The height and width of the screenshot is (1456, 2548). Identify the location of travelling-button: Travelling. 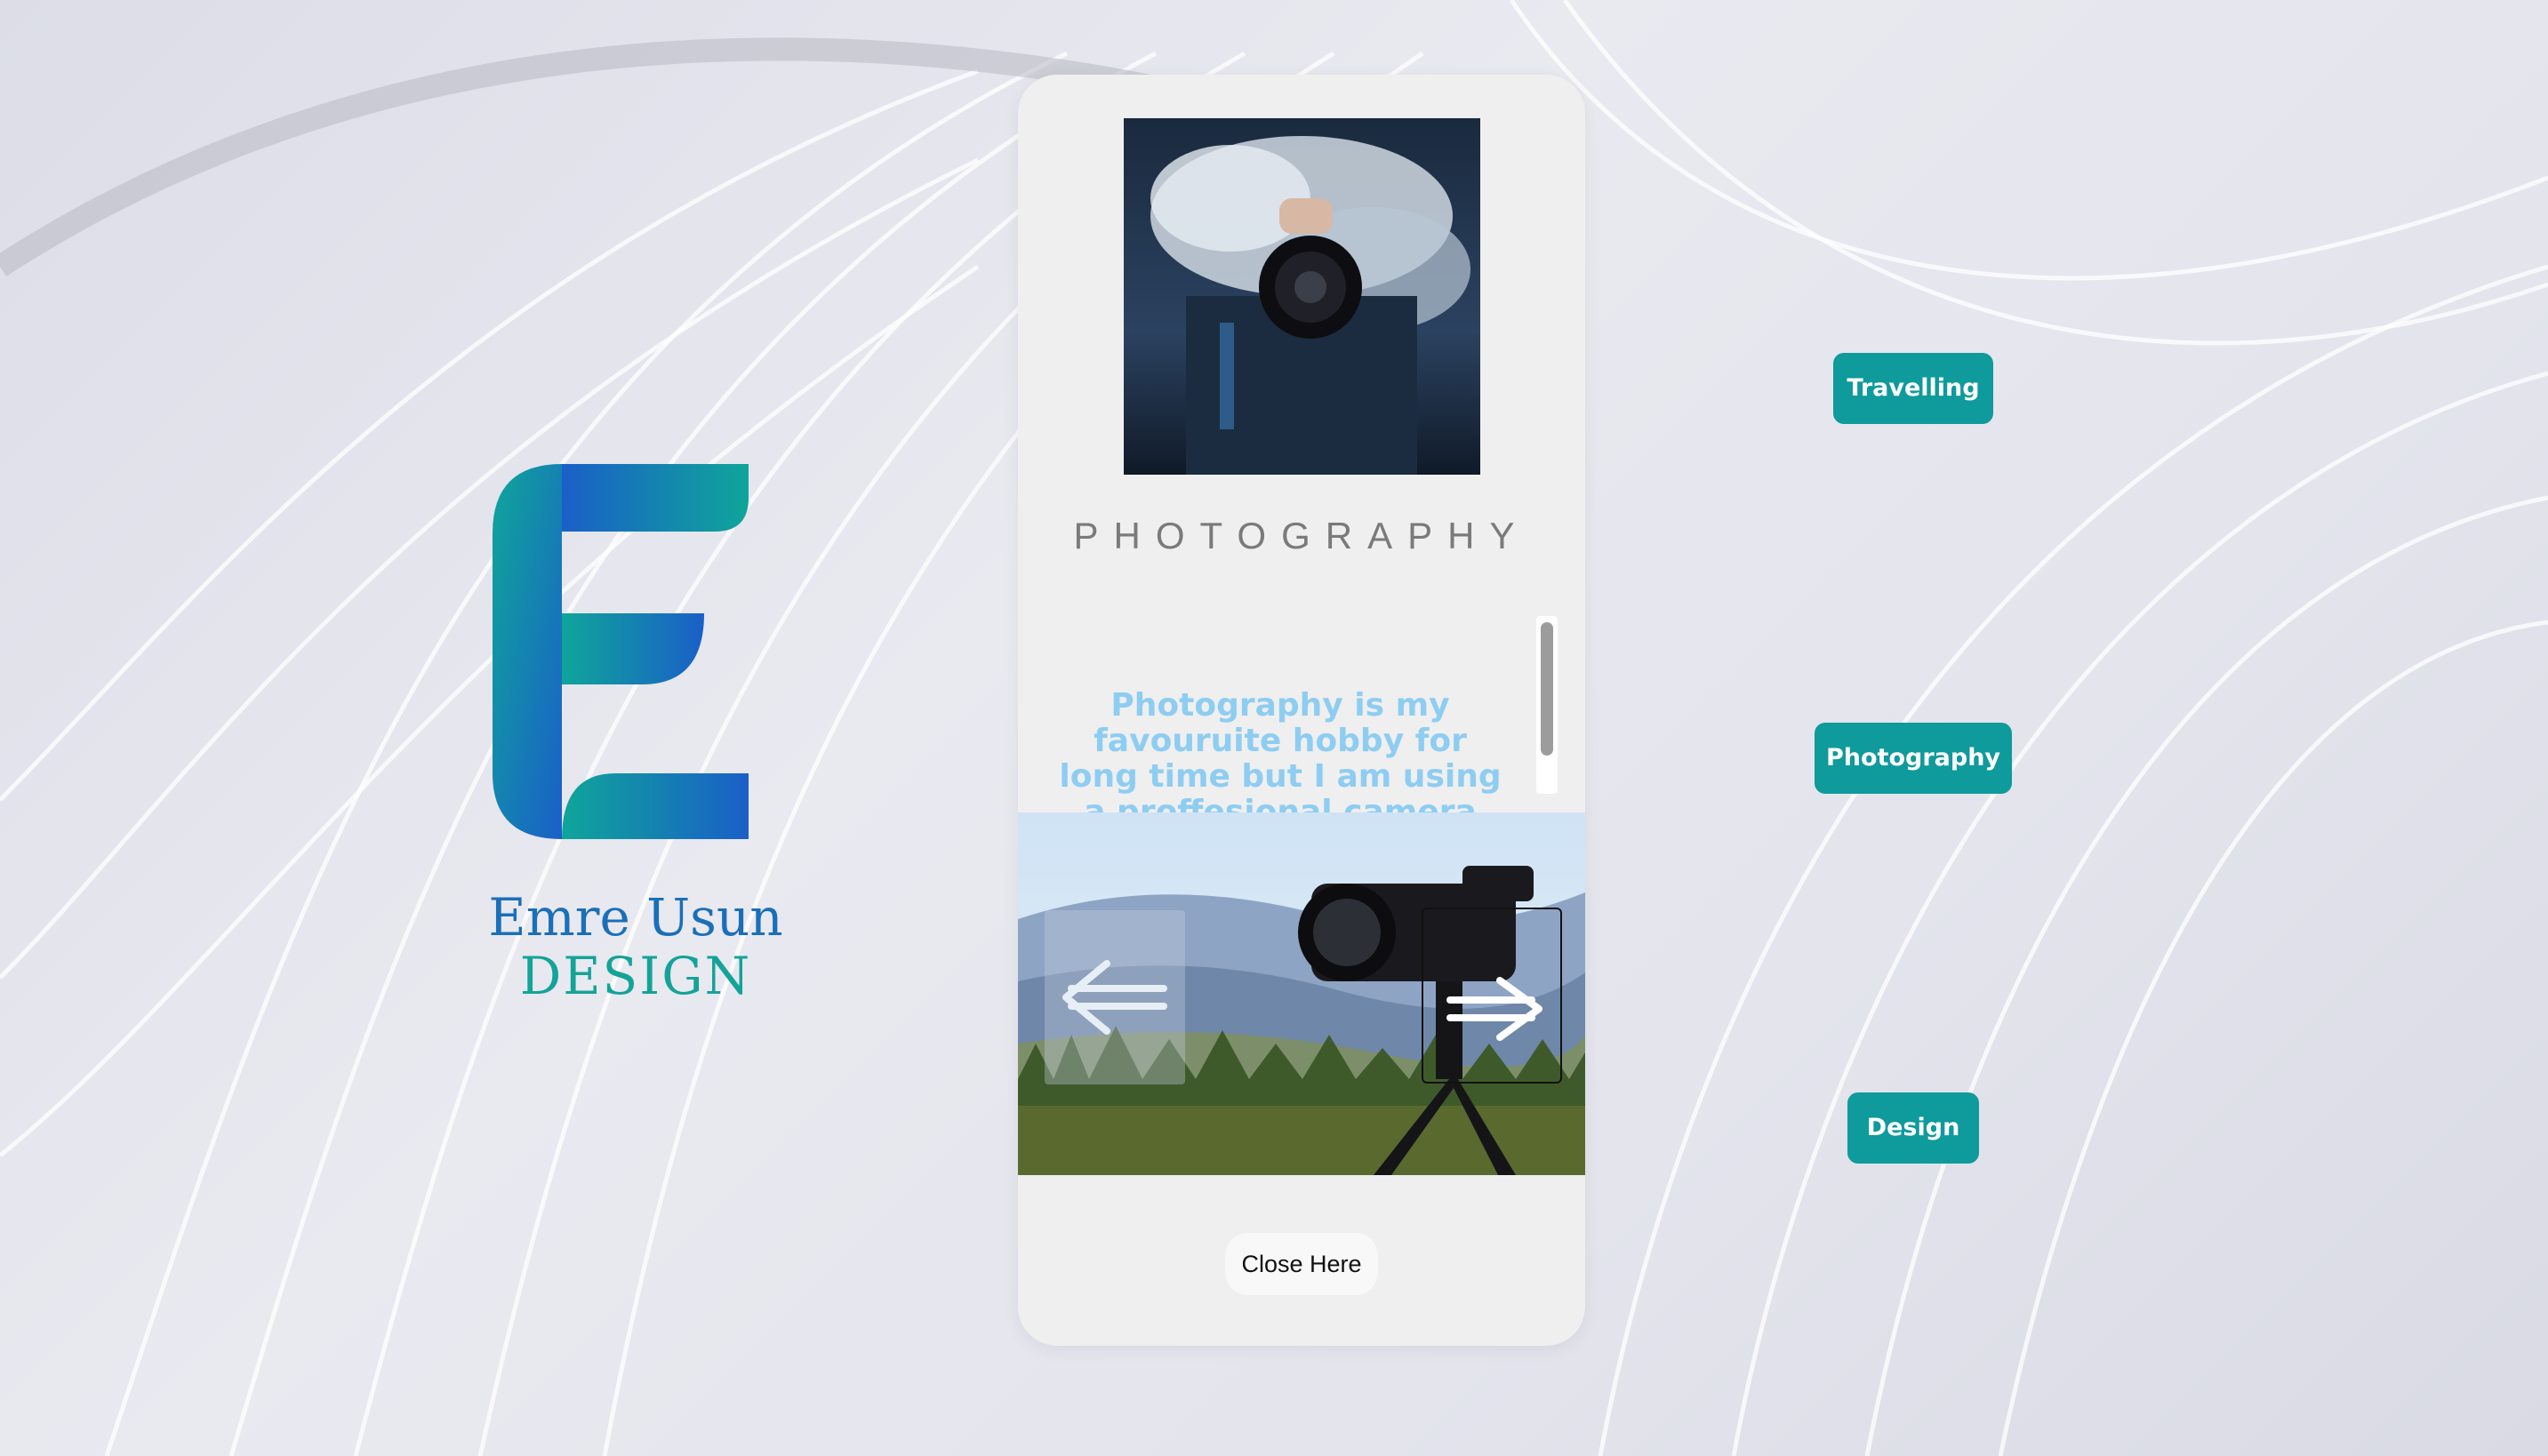
(1913, 388).